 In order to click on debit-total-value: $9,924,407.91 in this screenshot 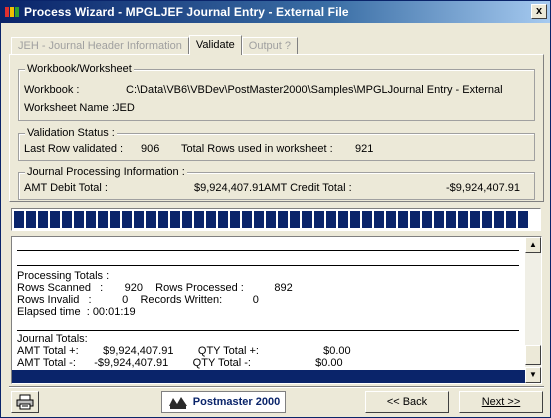, I will do `click(229, 188)`.